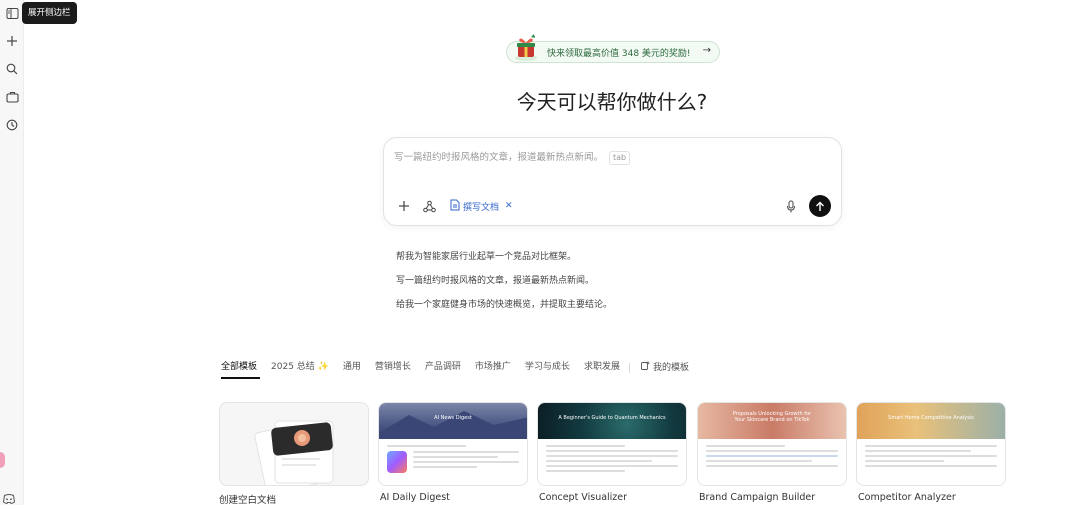  Describe the element at coordinates (443, 368) in the screenshot. I see `tab-product-research: 产品调研` at that location.